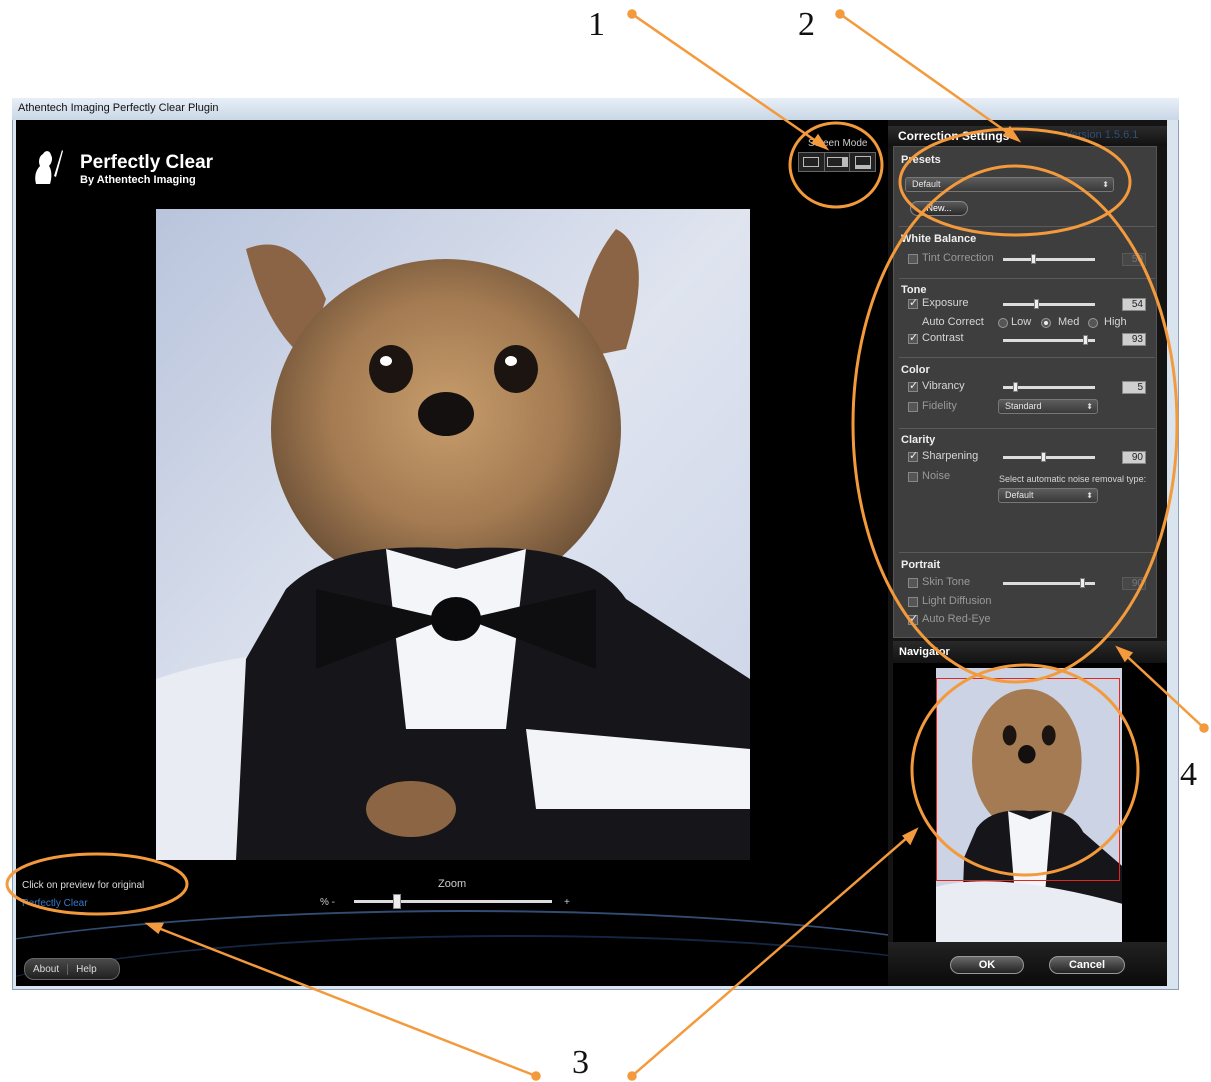 This screenshot has width=1211, height=1082. Describe the element at coordinates (921, 160) in the screenshot. I see `presets-title: Presets` at that location.